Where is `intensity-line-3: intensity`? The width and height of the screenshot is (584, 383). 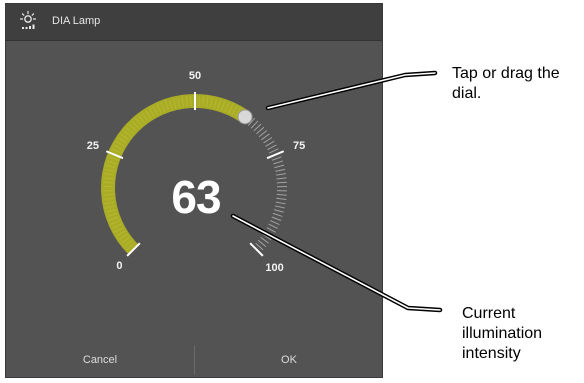
intensity-line-3: intensity is located at coordinates (491, 353).